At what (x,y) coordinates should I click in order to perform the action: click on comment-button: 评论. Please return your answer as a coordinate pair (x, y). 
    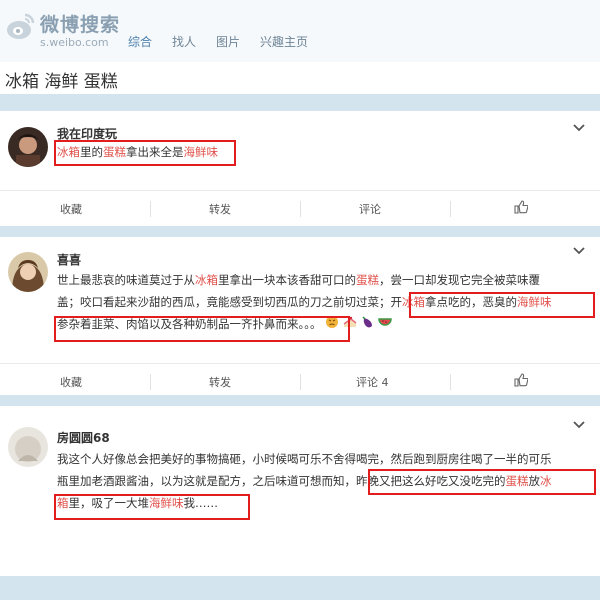
    Looking at the image, I should click on (370, 209).